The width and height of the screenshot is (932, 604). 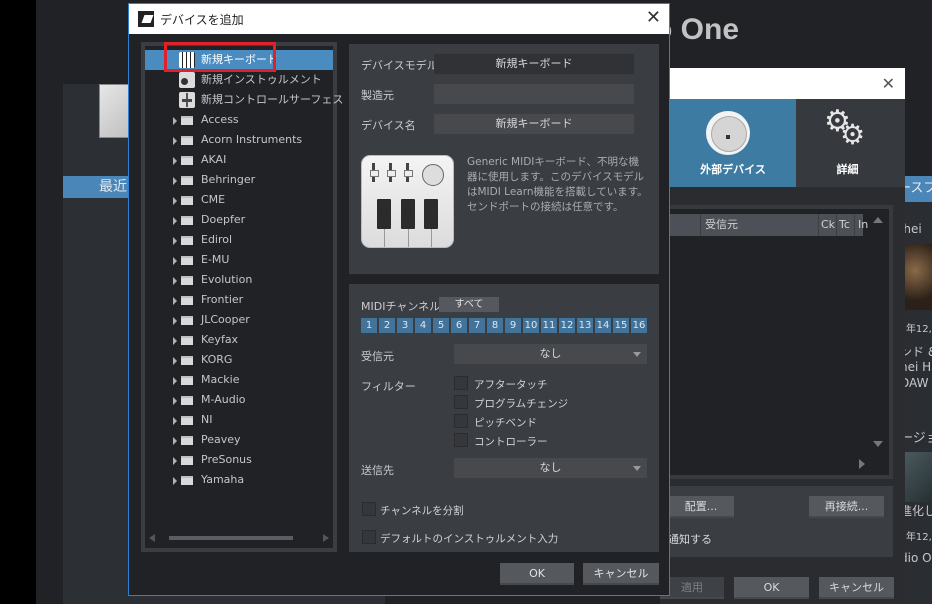 I want to click on midi-channel-button: 10, so click(x=531, y=325).